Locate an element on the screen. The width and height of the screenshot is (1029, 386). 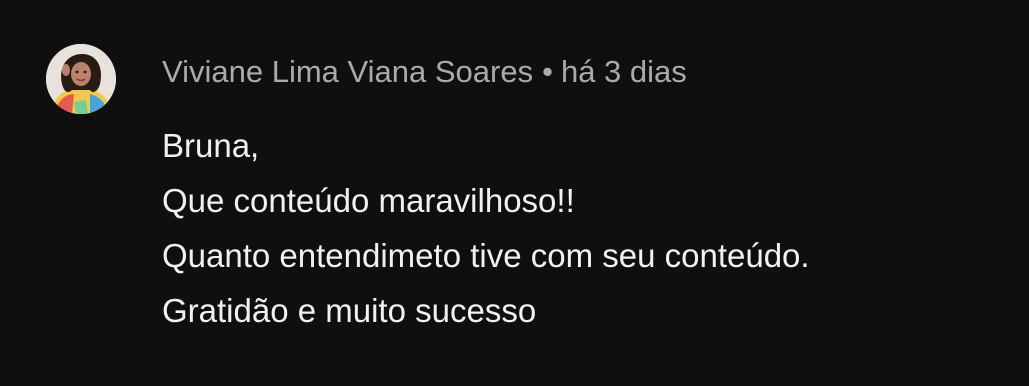
comment-header: Viviane Lima Viana Soares • há 3 dias is located at coordinates (424, 72).